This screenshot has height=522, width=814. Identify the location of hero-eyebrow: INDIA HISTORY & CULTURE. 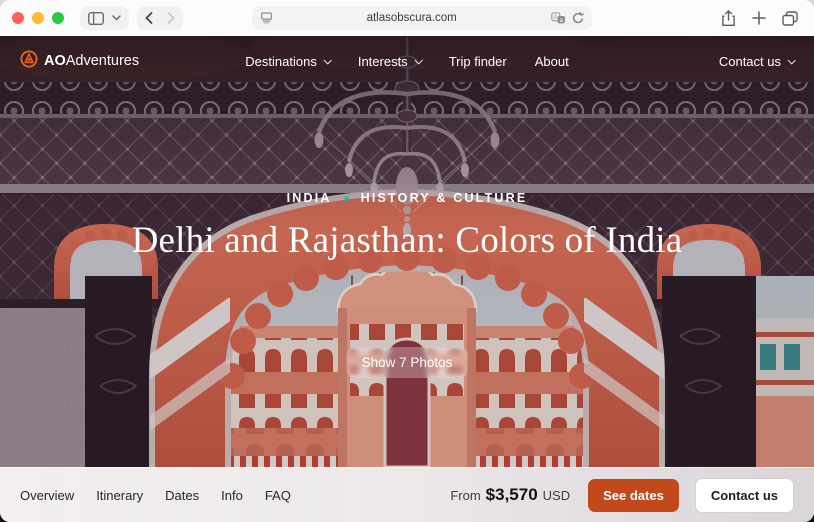
(407, 198).